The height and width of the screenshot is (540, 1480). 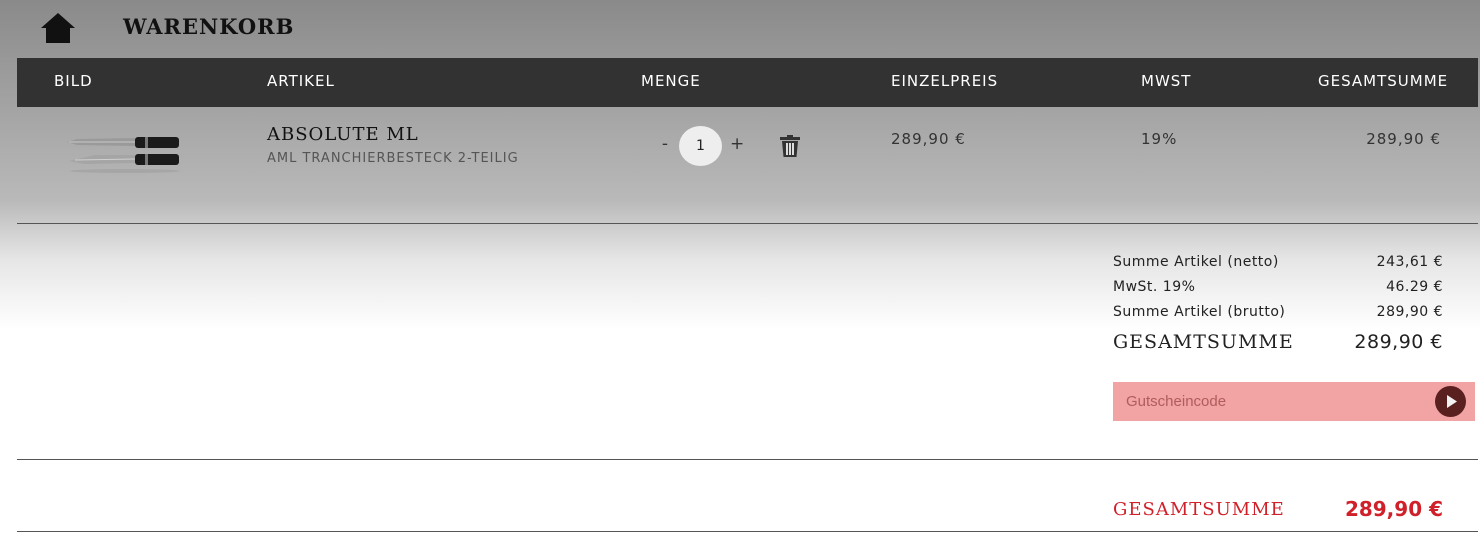 I want to click on quantity-input, so click(x=700, y=146).